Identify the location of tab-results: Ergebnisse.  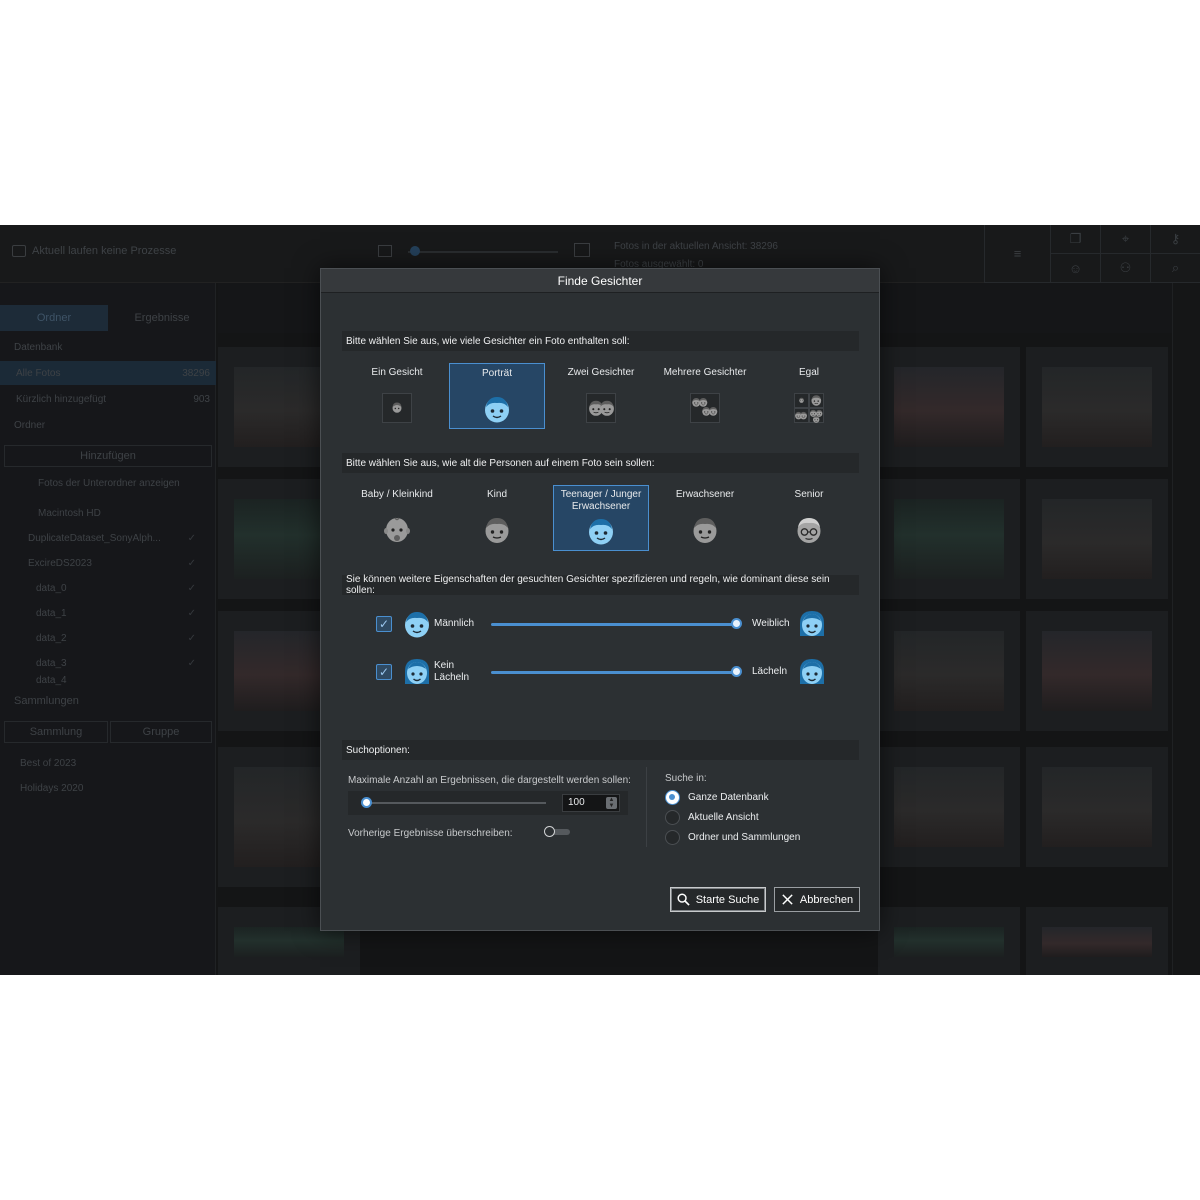
(162, 318).